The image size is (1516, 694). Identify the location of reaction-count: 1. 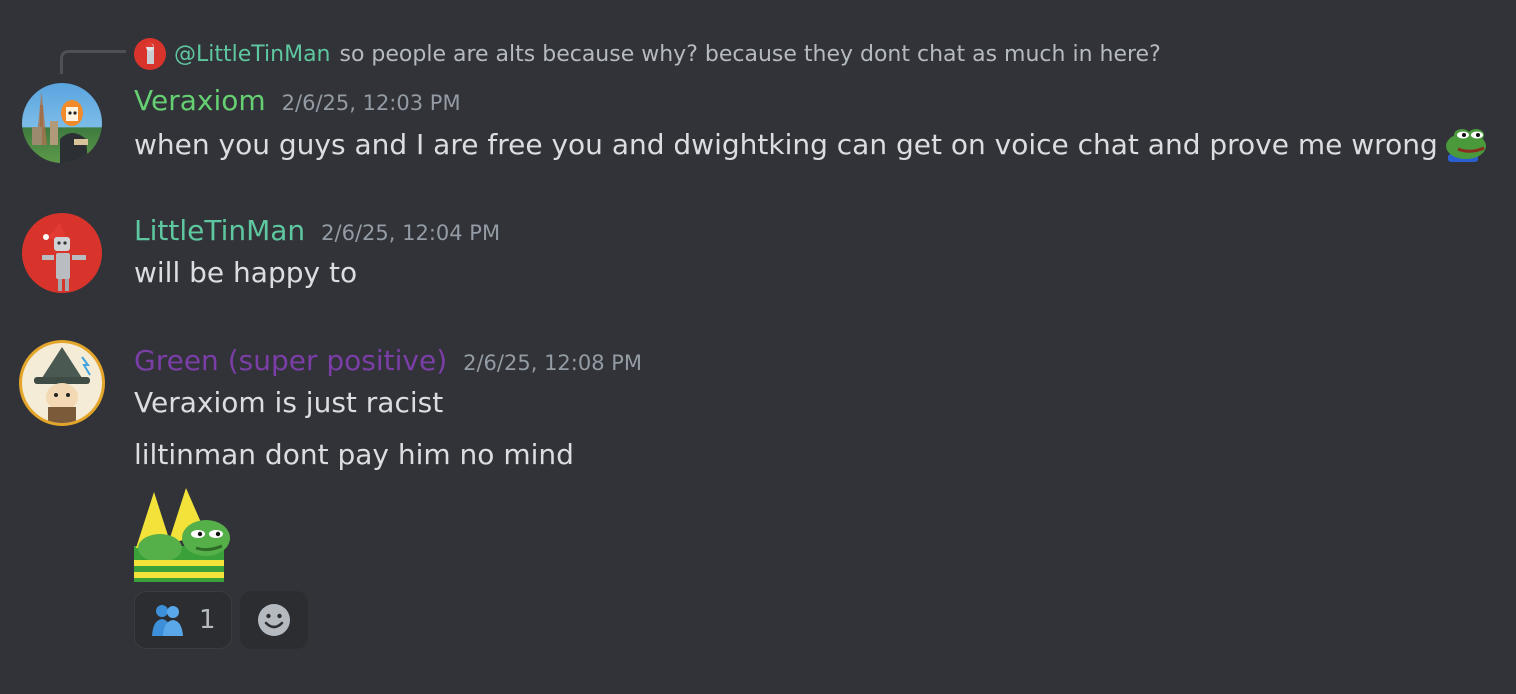
(207, 620).